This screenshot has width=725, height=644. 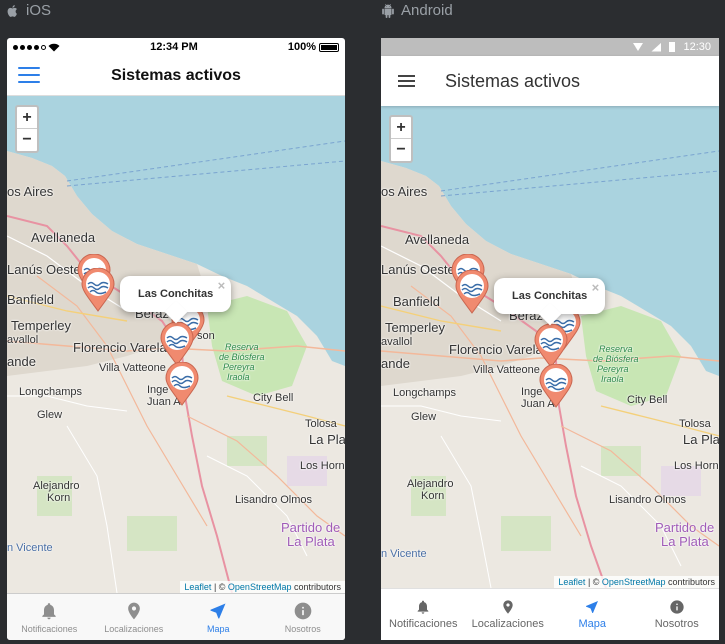 What do you see at coordinates (638, 47) in the screenshot?
I see `wifi-icon` at bounding box center [638, 47].